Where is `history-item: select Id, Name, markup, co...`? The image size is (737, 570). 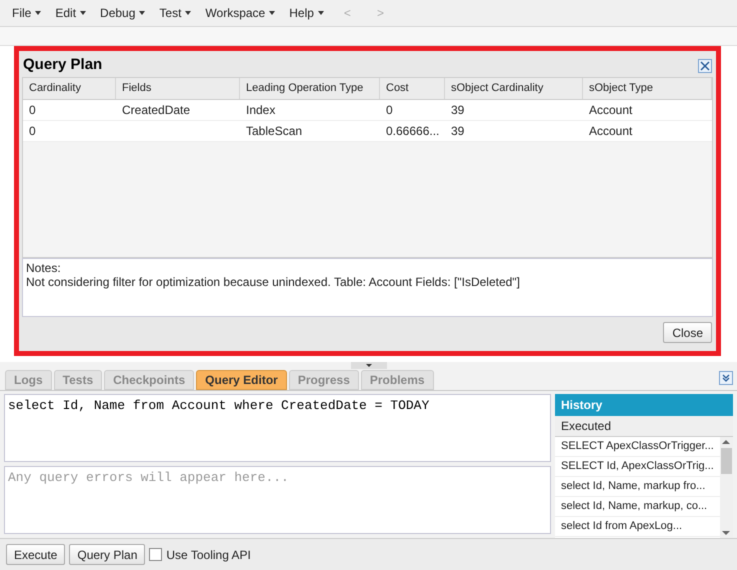
history-item: select Id, Name, markup, co... is located at coordinates (637, 507).